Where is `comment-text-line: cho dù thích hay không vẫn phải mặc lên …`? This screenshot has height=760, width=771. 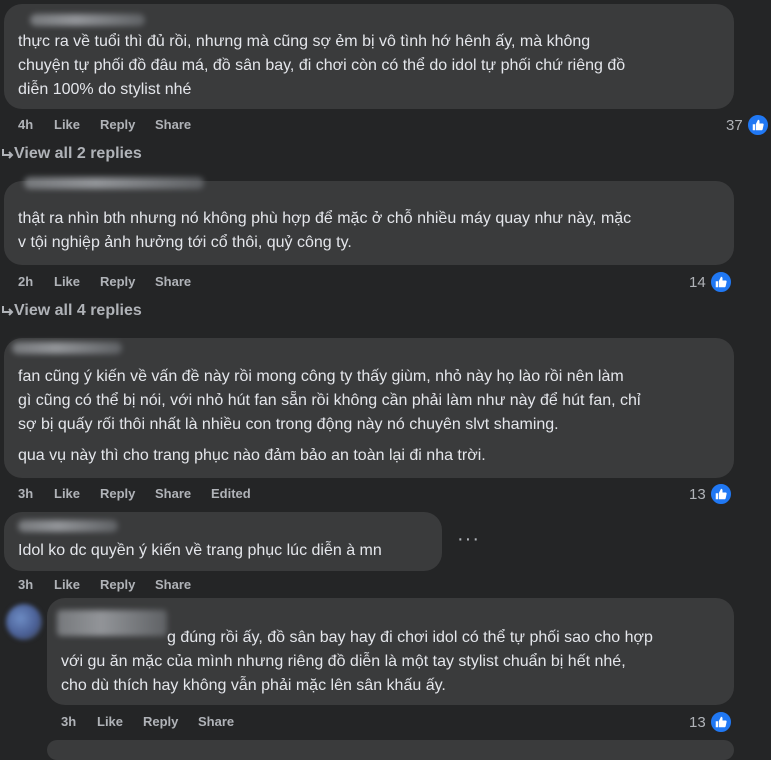
comment-text-line: cho dù thích hay không vẫn phải mặc lên … is located at coordinates (253, 685).